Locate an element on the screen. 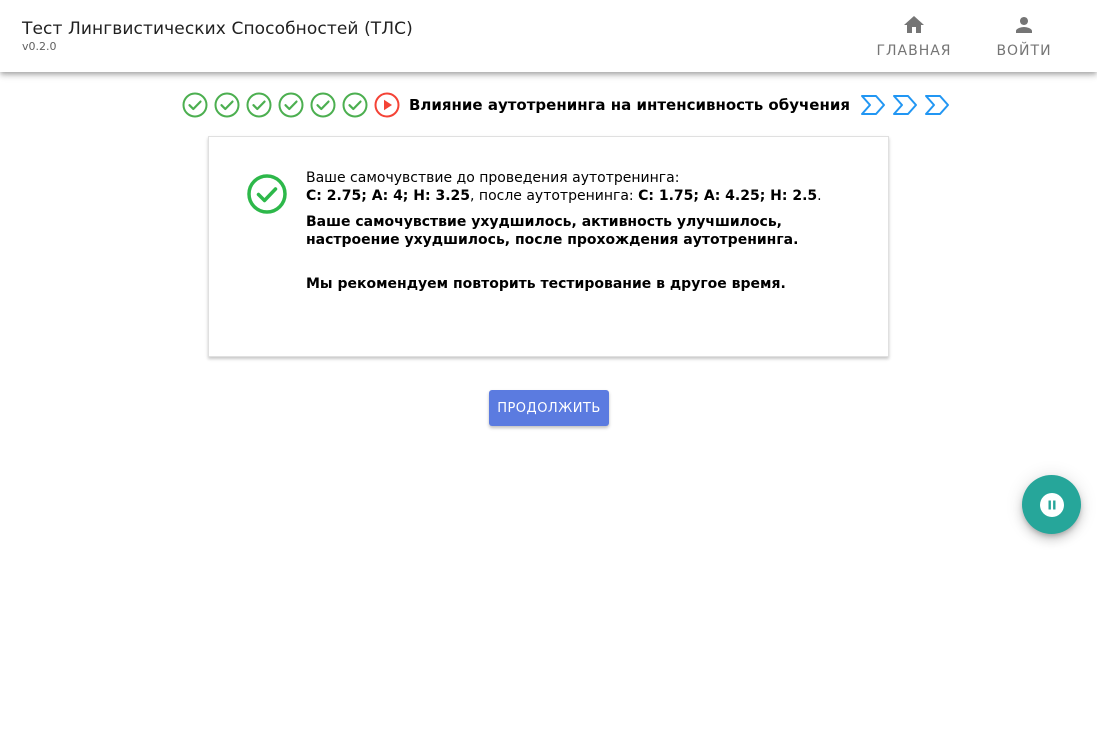  login-nav-label: ВОЙТИ is located at coordinates (1024, 51).